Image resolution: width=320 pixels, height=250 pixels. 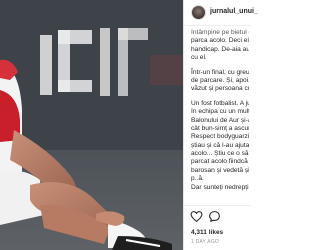 I want to click on caption-line: p..ă., so click(x=197, y=179).